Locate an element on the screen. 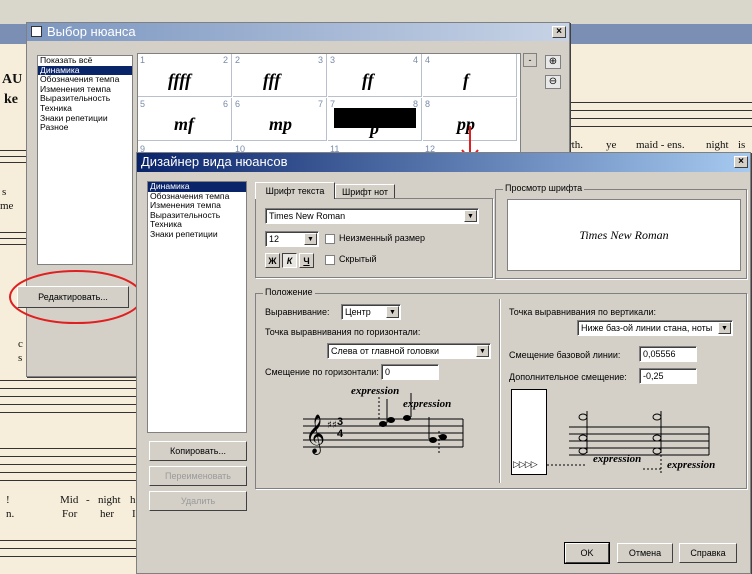 This screenshot has height=574, width=752. extra-offset-value: -0,25 is located at coordinates (653, 376).